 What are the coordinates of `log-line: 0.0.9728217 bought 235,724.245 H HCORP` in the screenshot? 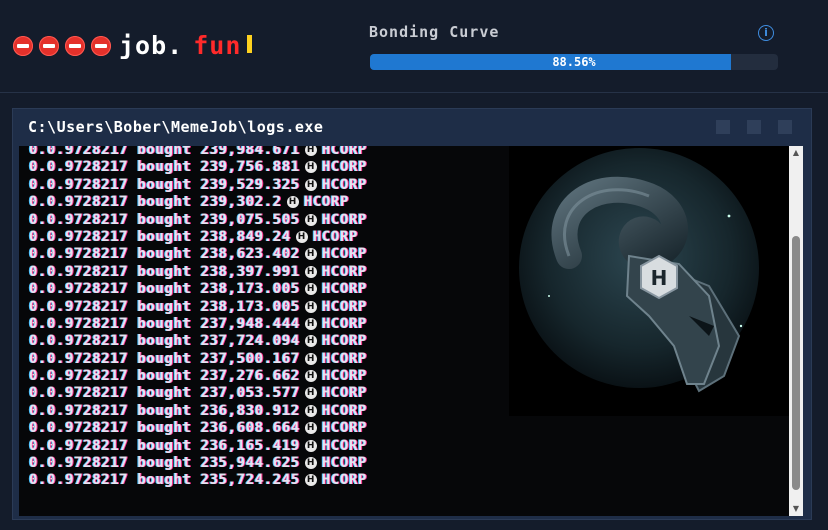 It's located at (289, 480).